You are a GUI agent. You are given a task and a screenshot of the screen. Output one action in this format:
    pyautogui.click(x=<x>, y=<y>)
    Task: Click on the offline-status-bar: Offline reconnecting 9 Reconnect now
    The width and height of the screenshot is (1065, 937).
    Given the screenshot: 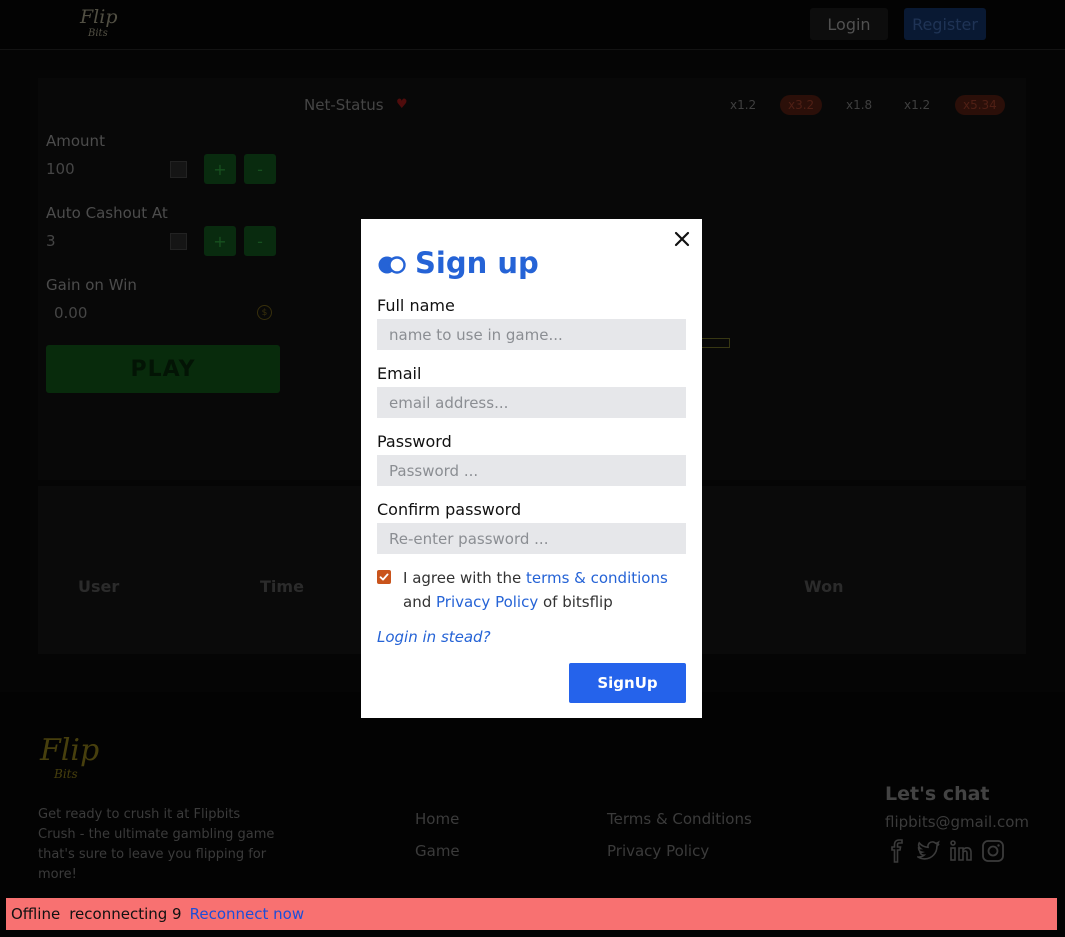 What is the action you would take?
    pyautogui.click(x=531, y=914)
    